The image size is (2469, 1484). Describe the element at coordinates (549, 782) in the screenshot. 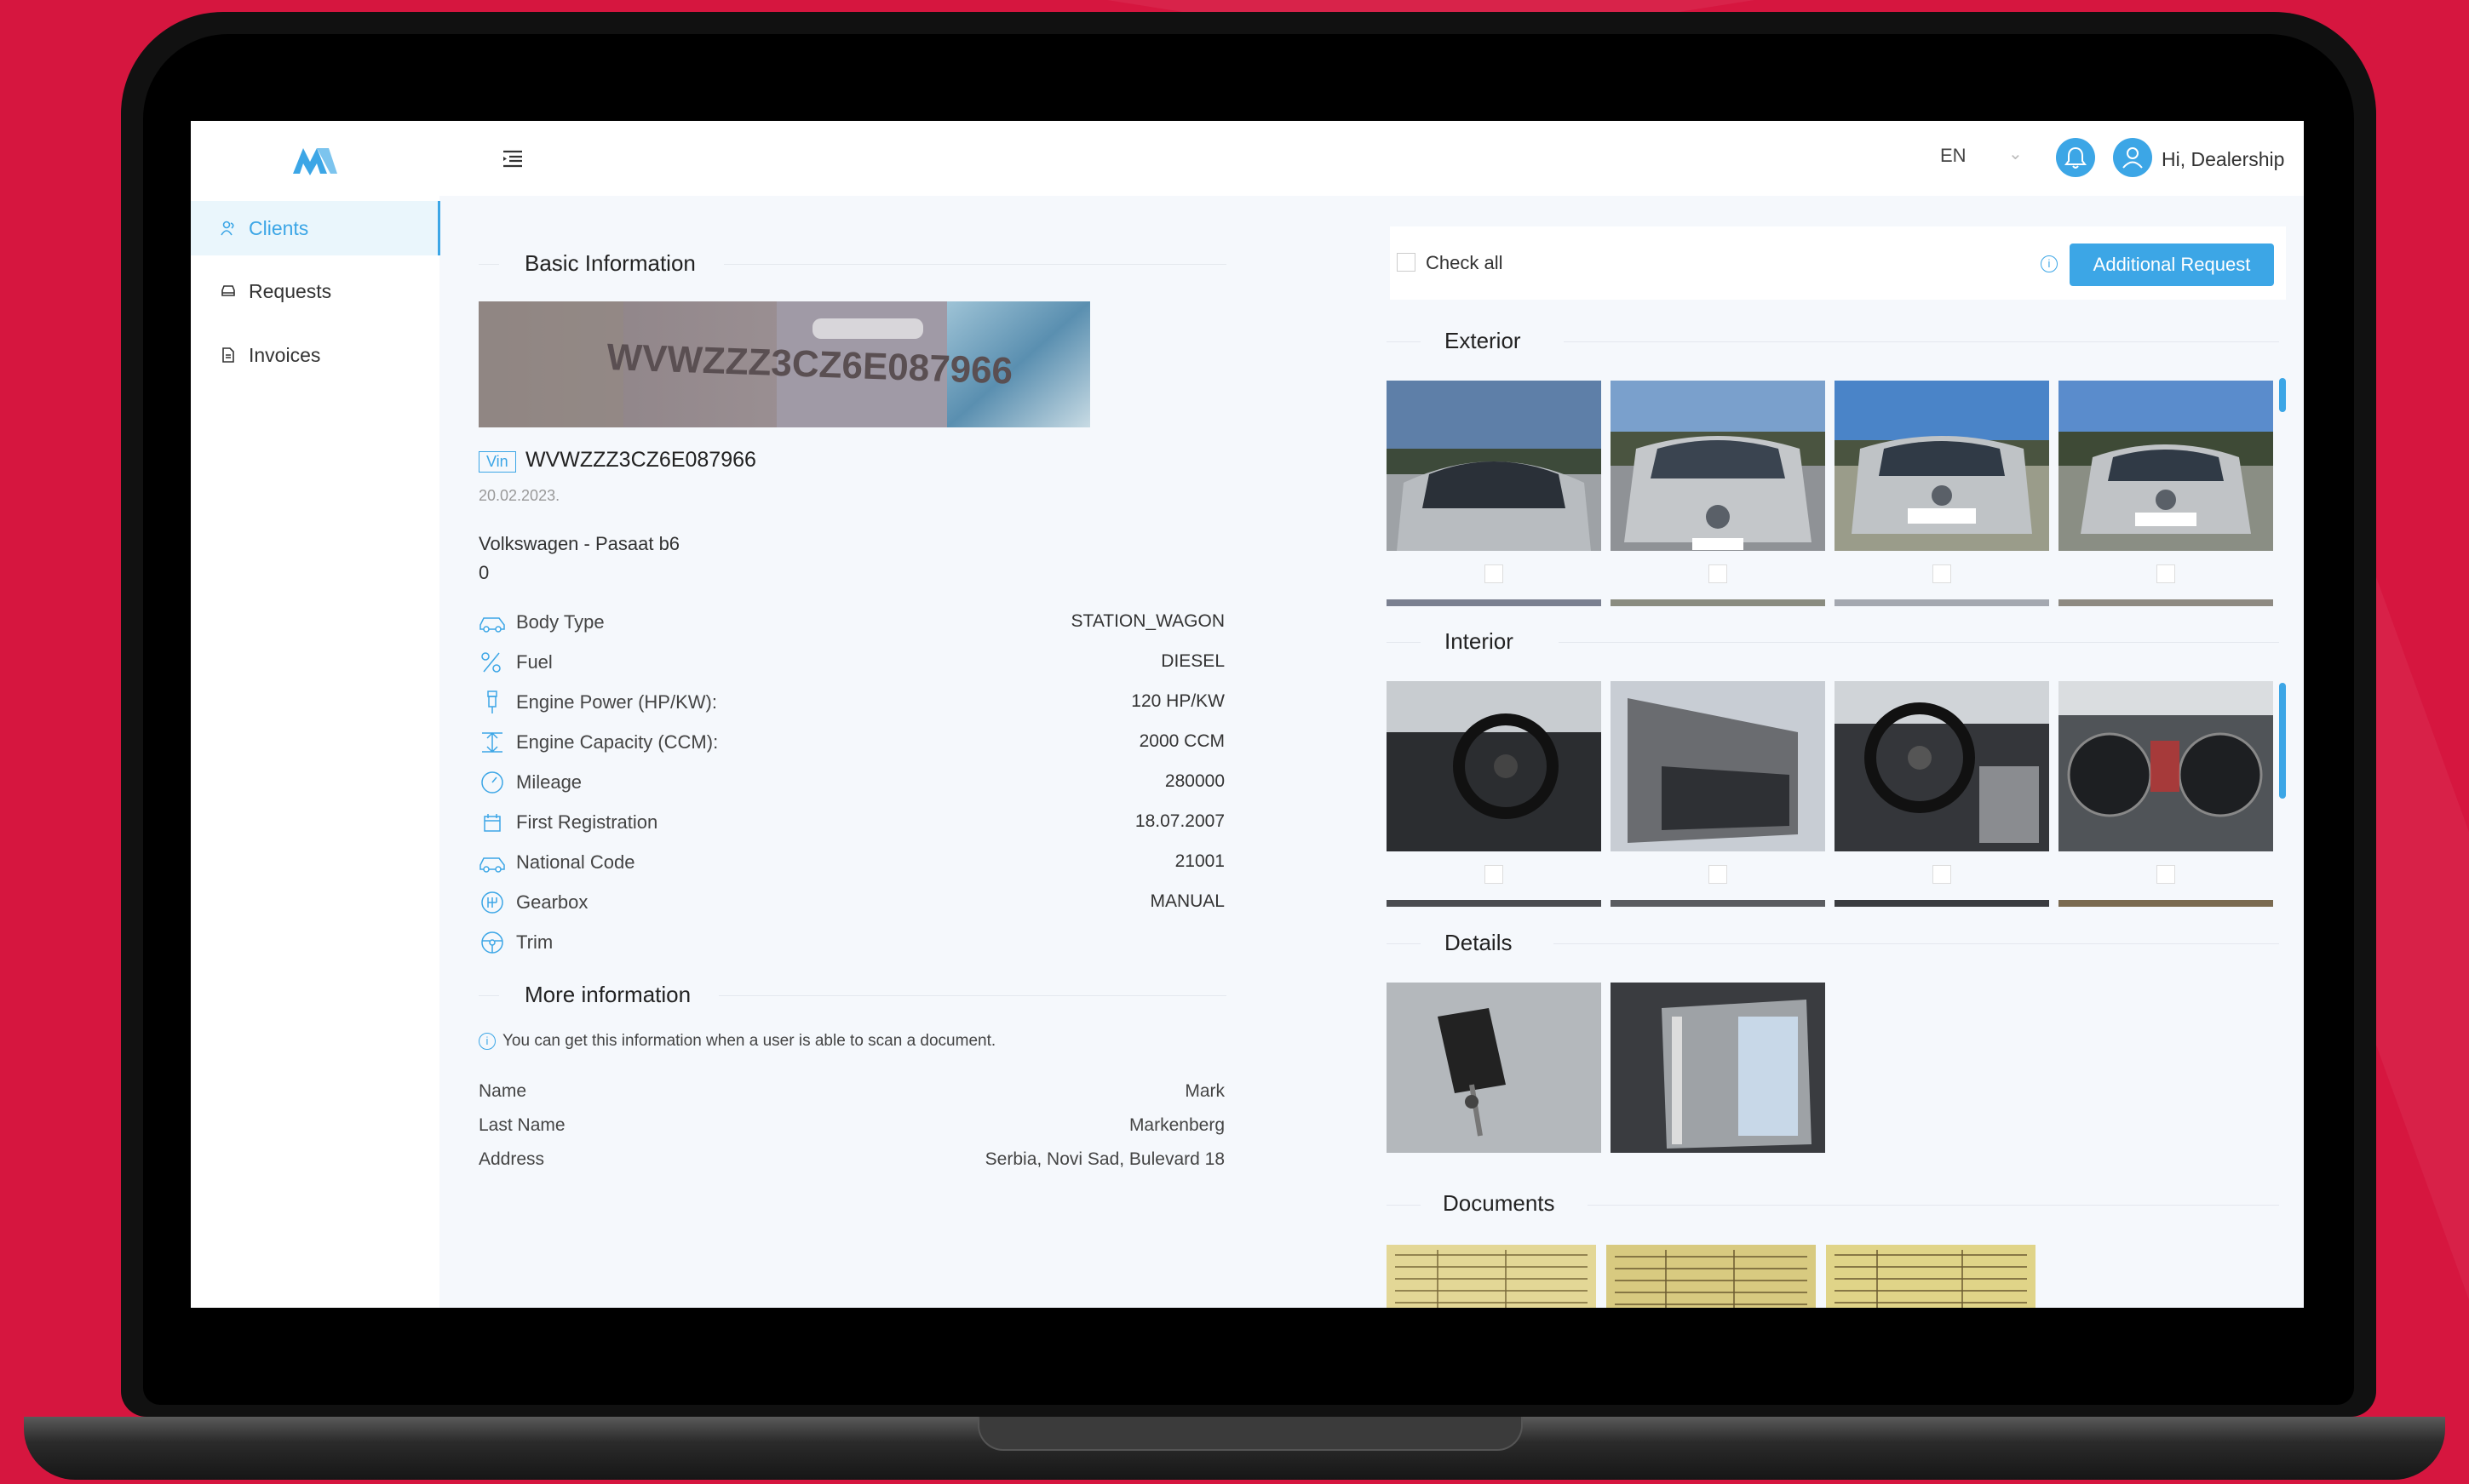

I see `spec-label: Mileage` at that location.